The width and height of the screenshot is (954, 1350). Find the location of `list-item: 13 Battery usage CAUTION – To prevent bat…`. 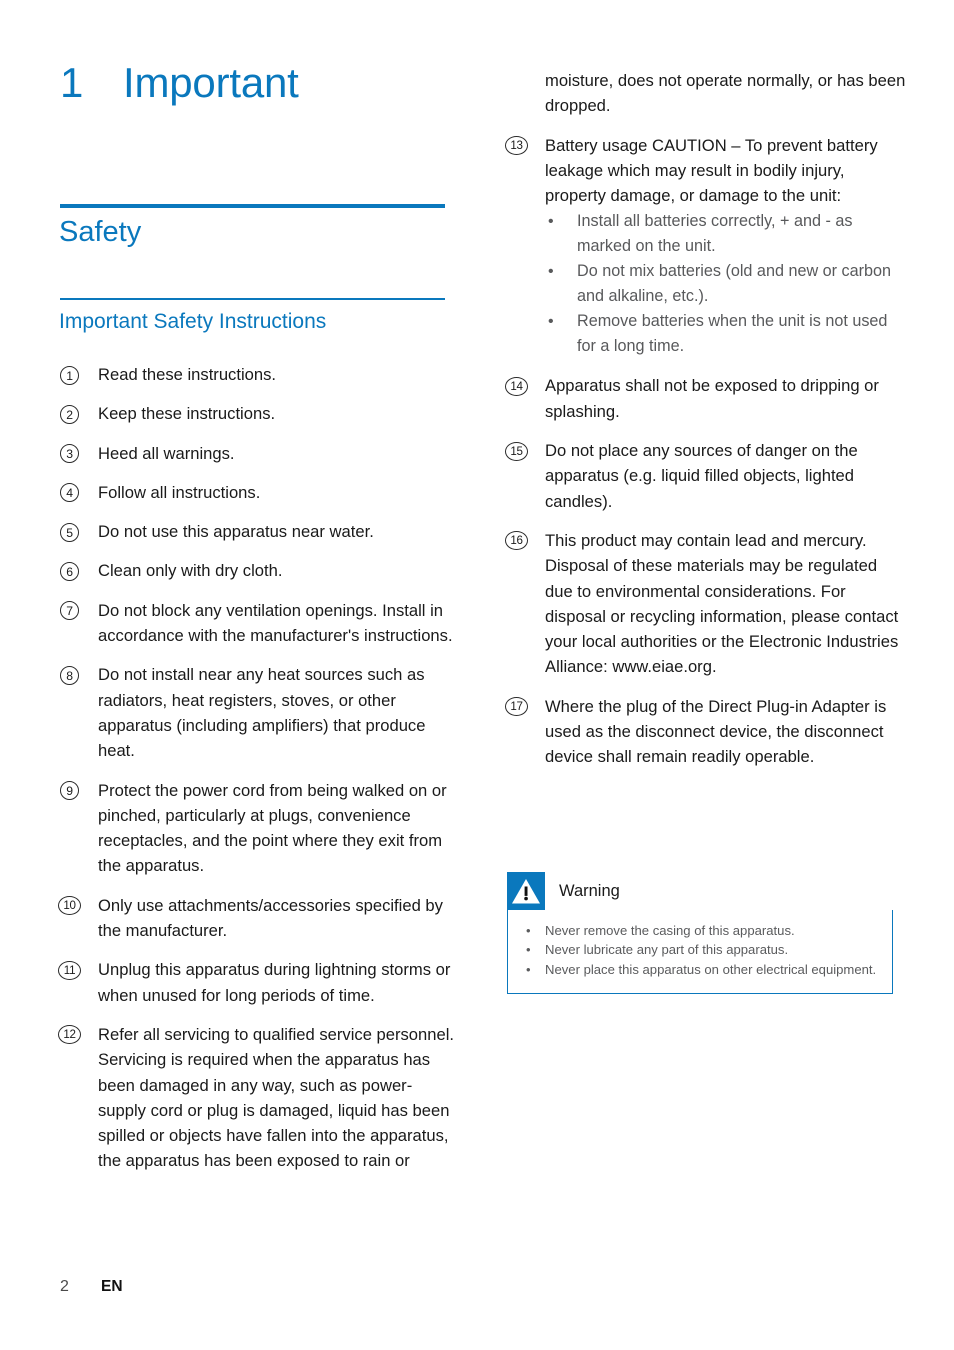

list-item: 13 Battery usage CAUTION – To prevent bat… is located at coordinates (706, 246).